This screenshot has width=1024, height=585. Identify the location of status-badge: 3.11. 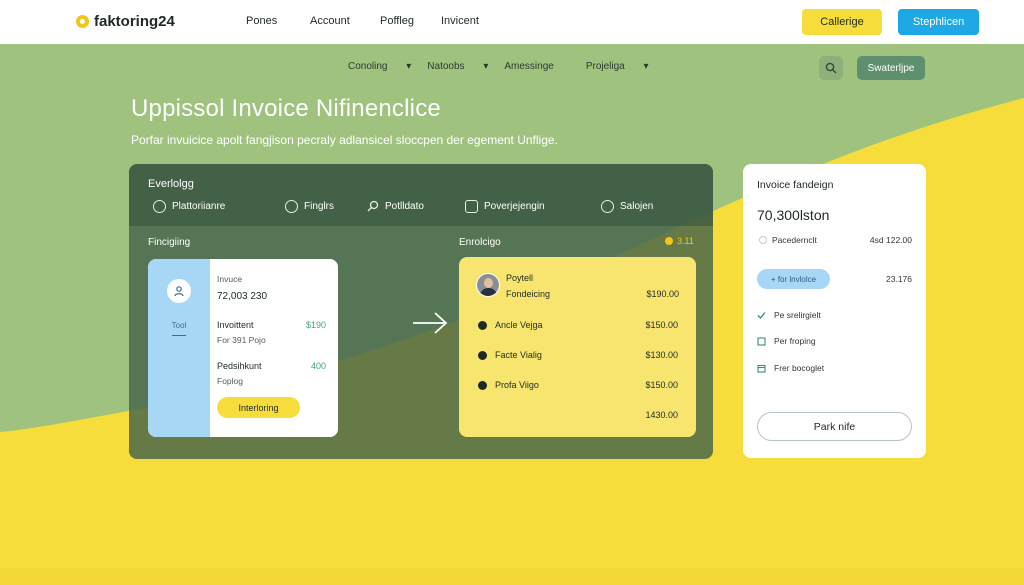
(679, 241).